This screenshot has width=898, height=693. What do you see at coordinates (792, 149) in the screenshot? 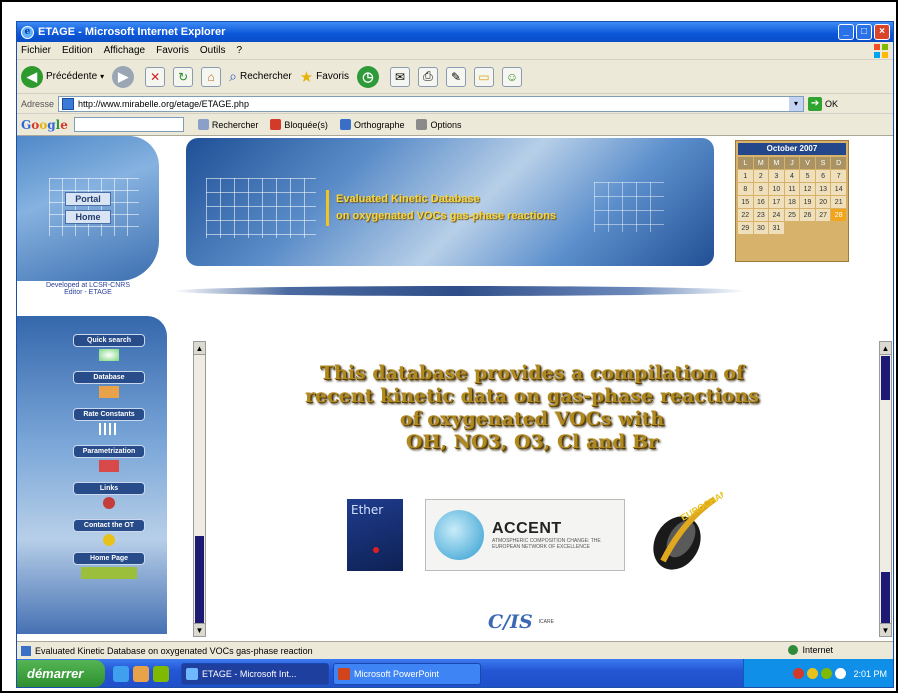
I see `calendar-header: October 2007` at bounding box center [792, 149].